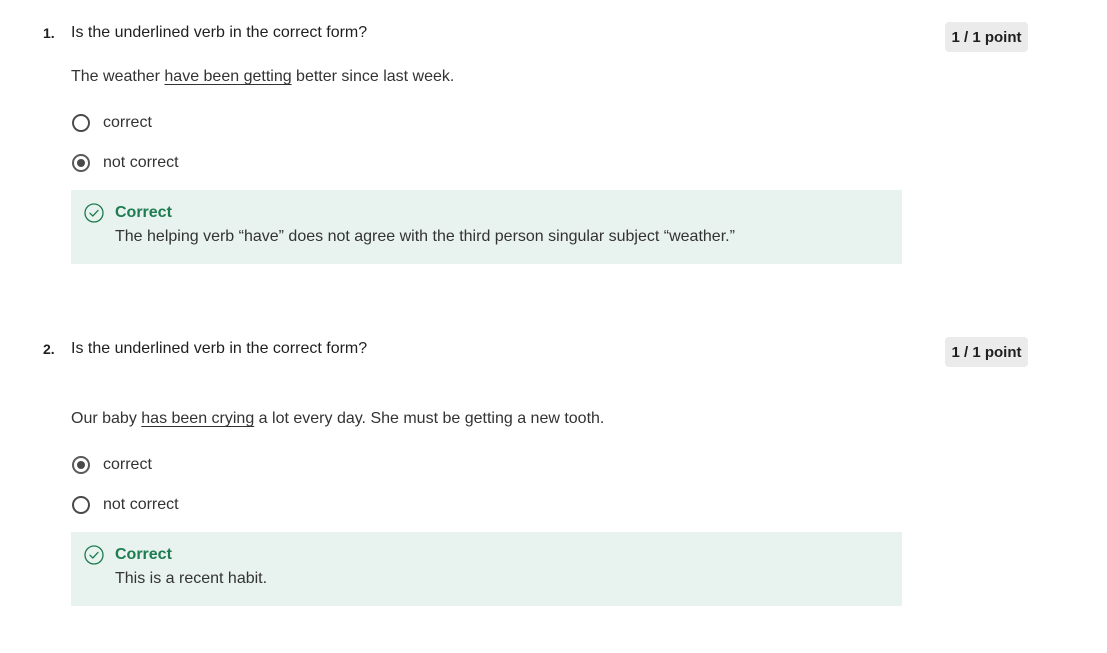  What do you see at coordinates (49, 33) in the screenshot?
I see `question-number: 1.` at bounding box center [49, 33].